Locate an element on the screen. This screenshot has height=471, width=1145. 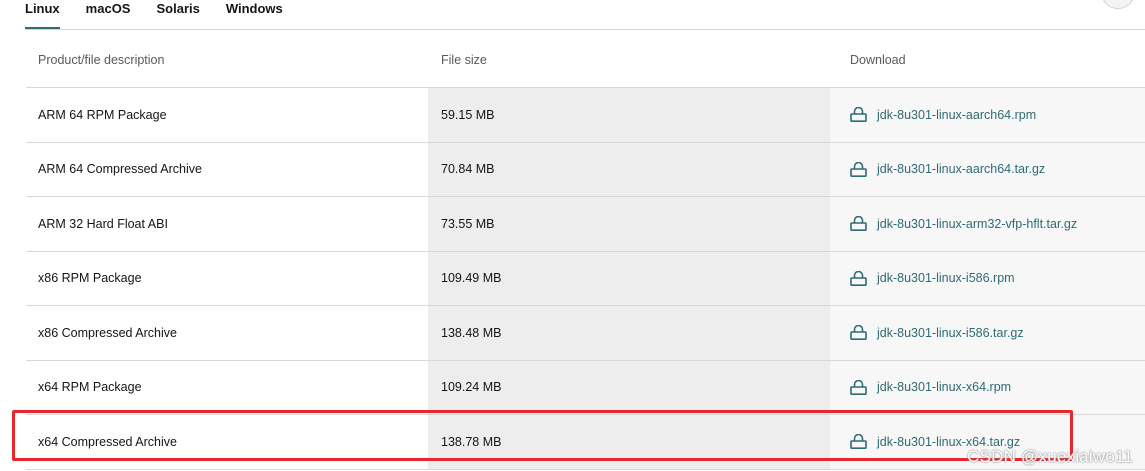
download-filename: jdk-8u301-linux-x64.rpm is located at coordinates (944, 387).